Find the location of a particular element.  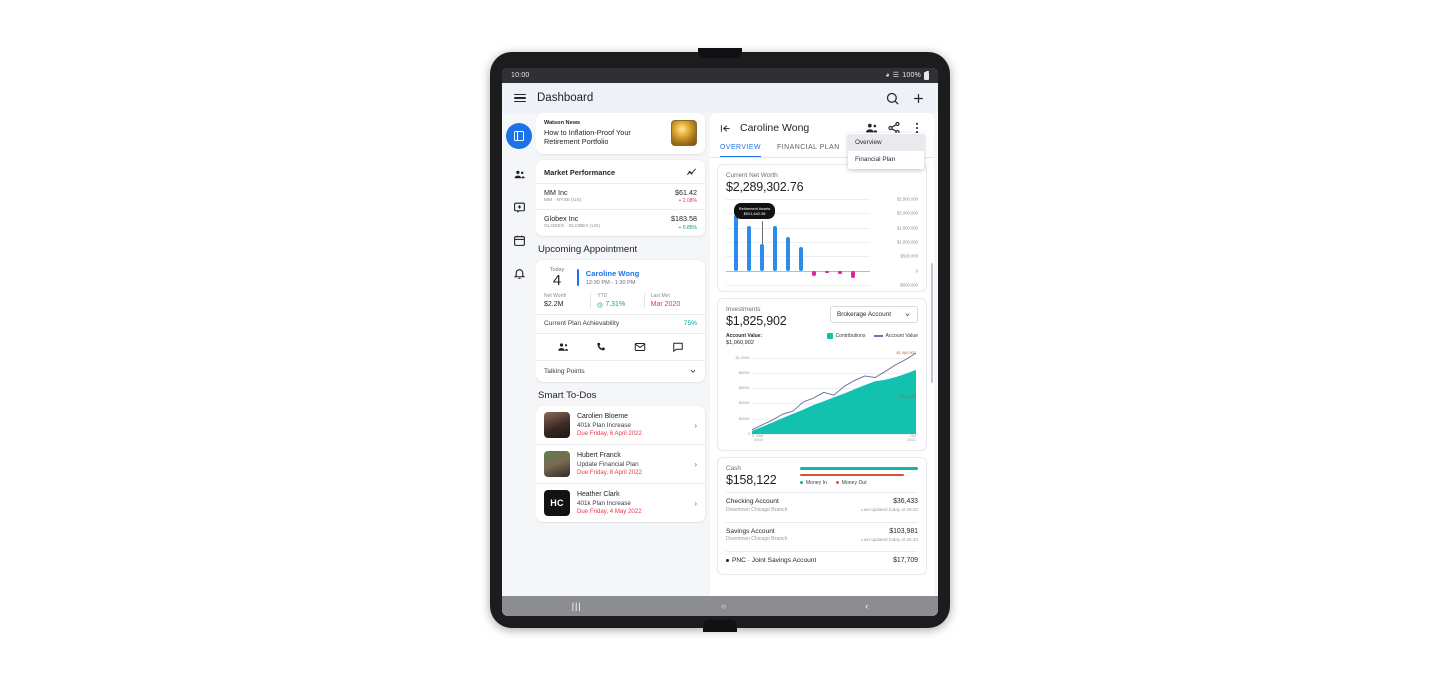

stock-ticker: MM · NYSE (US) is located at coordinates (563, 200).